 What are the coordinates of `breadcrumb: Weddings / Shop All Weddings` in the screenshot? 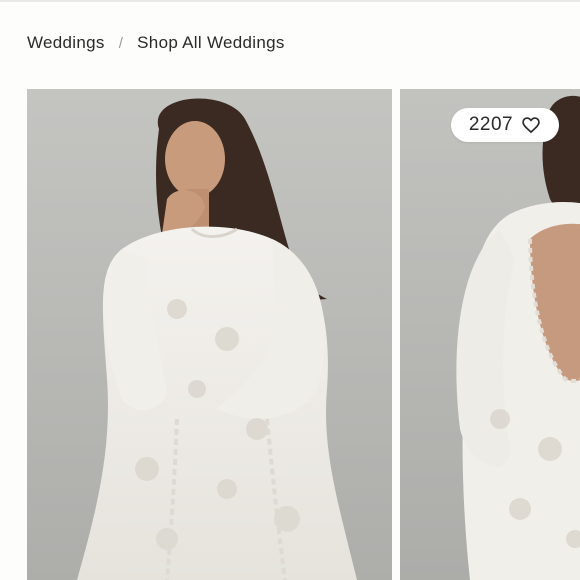 It's located at (156, 43).